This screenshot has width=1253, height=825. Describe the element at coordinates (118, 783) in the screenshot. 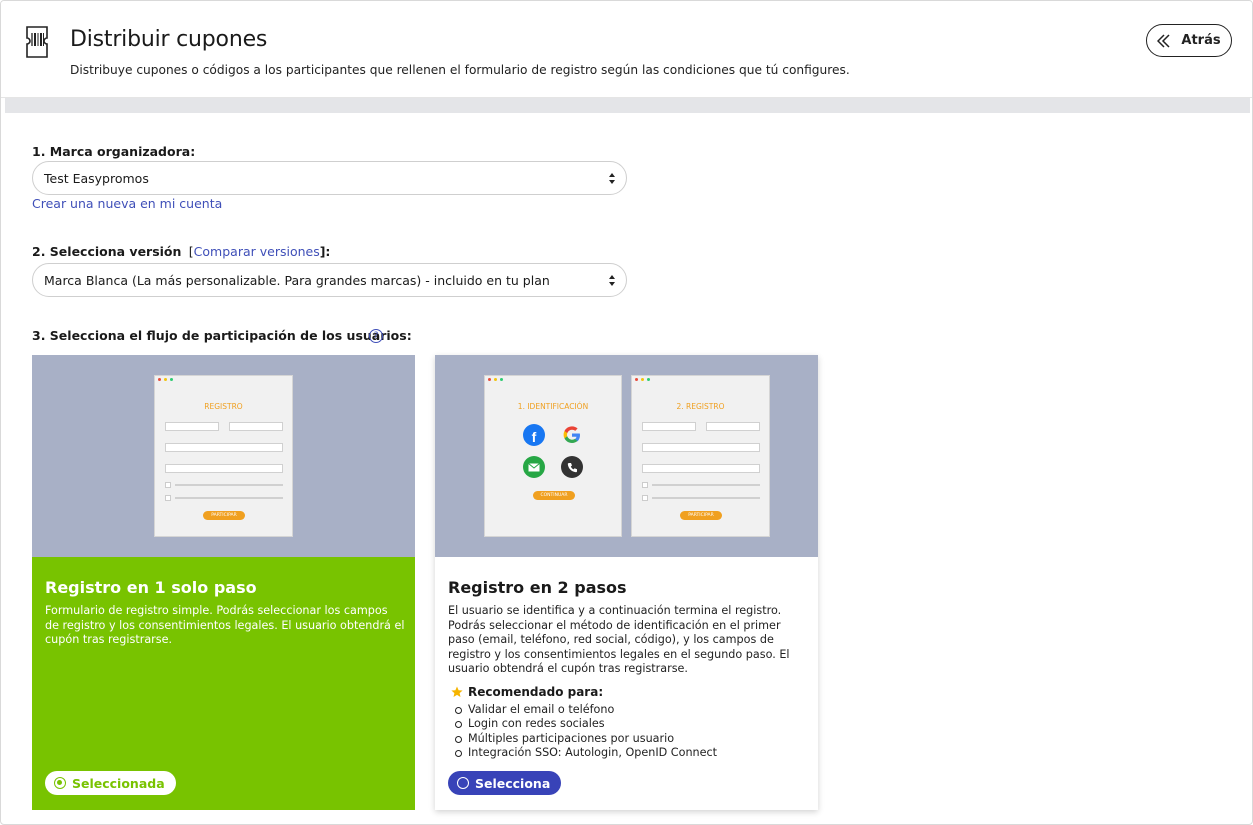

I see `selected-button-label: Seleccionada` at that location.